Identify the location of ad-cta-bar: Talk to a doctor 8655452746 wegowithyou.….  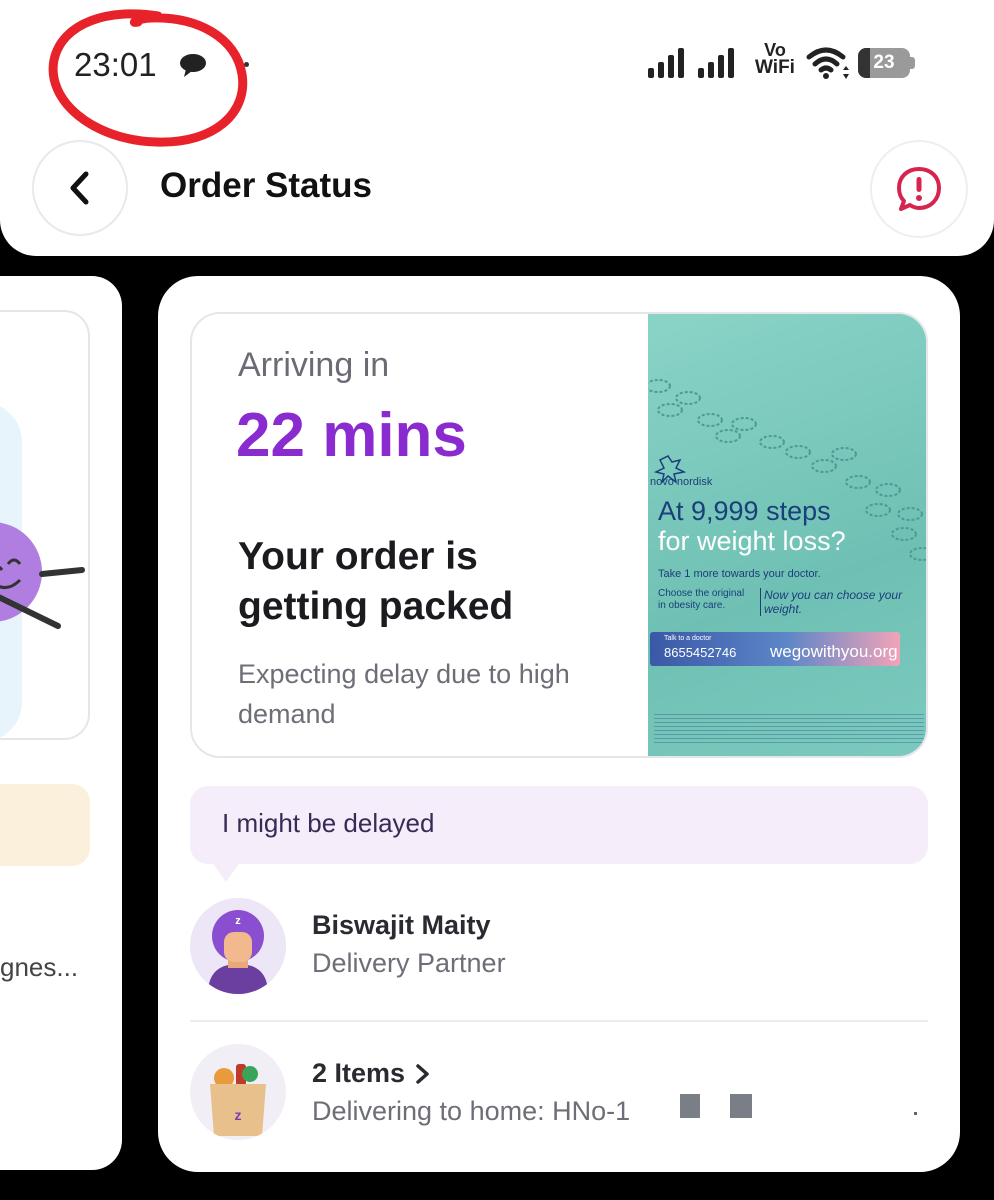
(775, 649).